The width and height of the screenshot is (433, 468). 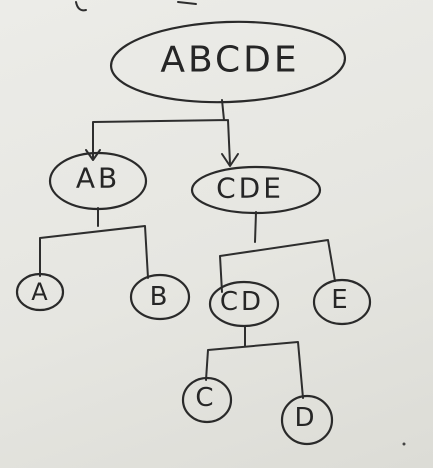 I want to click on node-cde: CDE, so click(x=256, y=190).